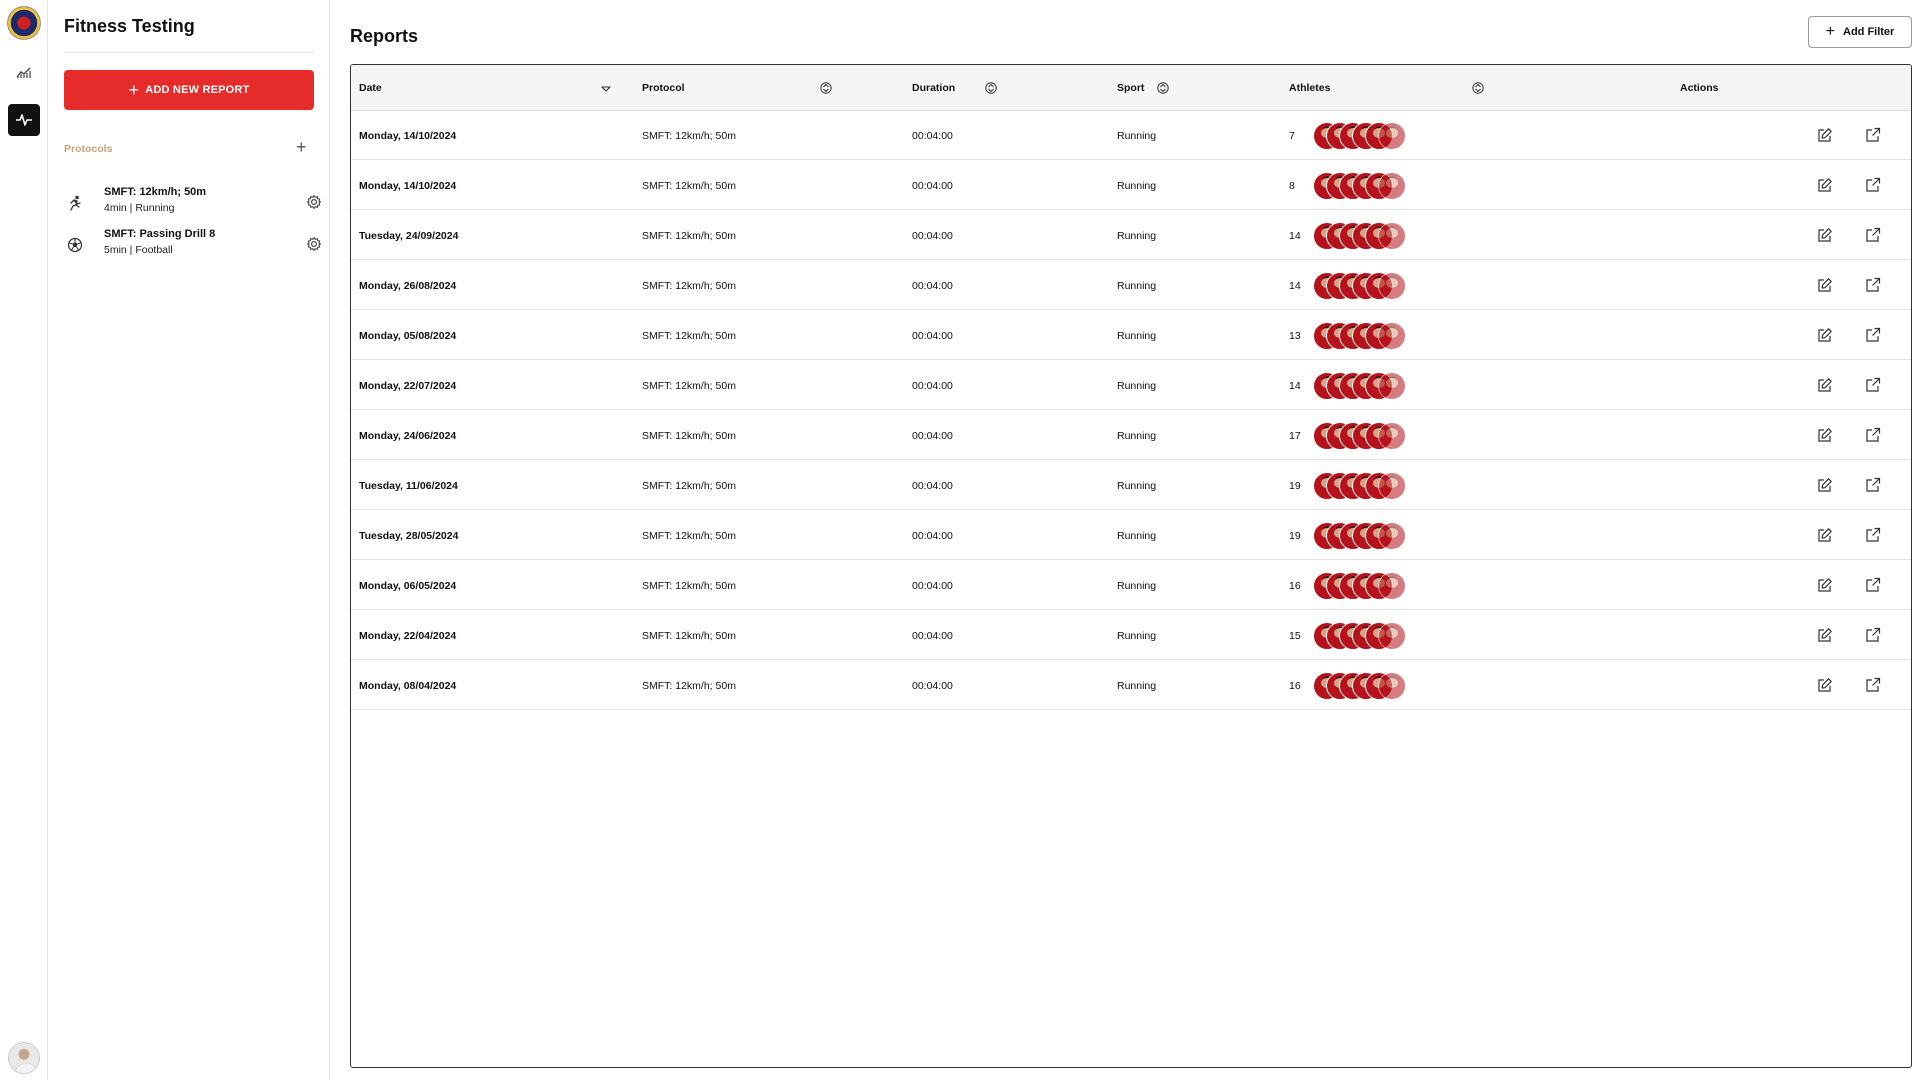 The image size is (1920, 1080). What do you see at coordinates (88, 149) in the screenshot?
I see `protocols-label: Protocols` at bounding box center [88, 149].